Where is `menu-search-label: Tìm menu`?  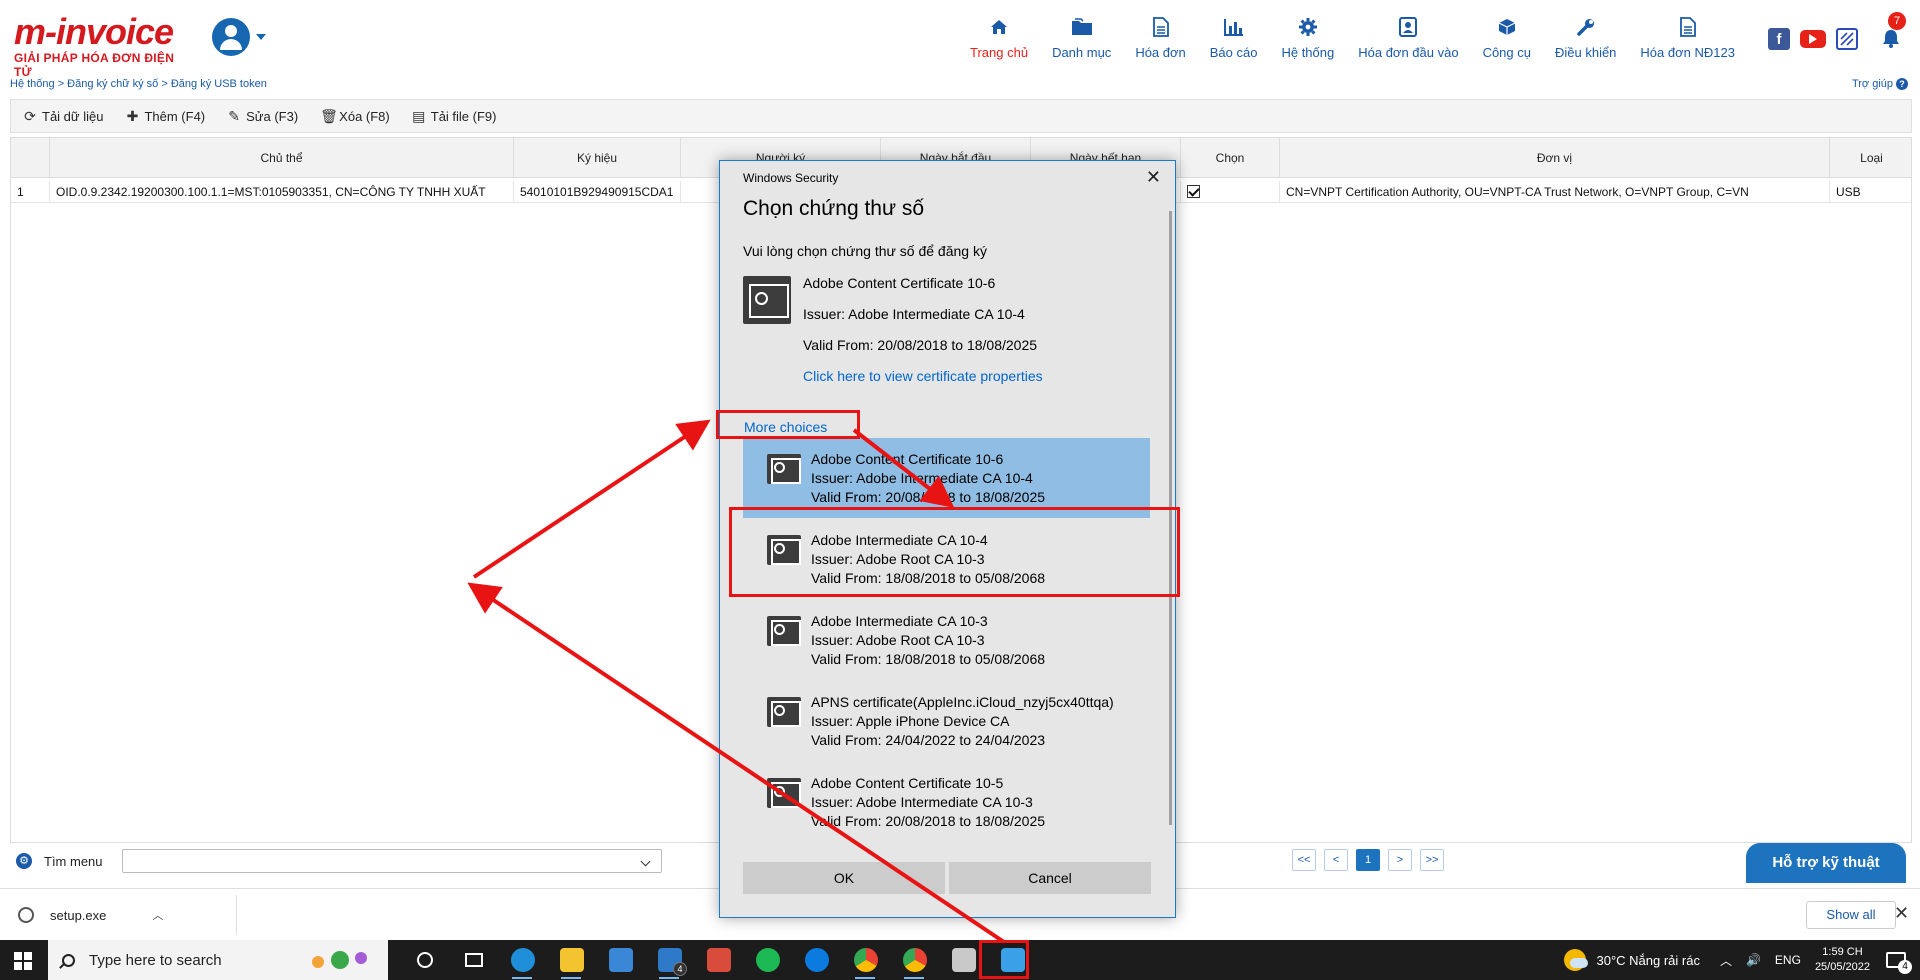
menu-search-label: Tìm menu is located at coordinates (73, 861).